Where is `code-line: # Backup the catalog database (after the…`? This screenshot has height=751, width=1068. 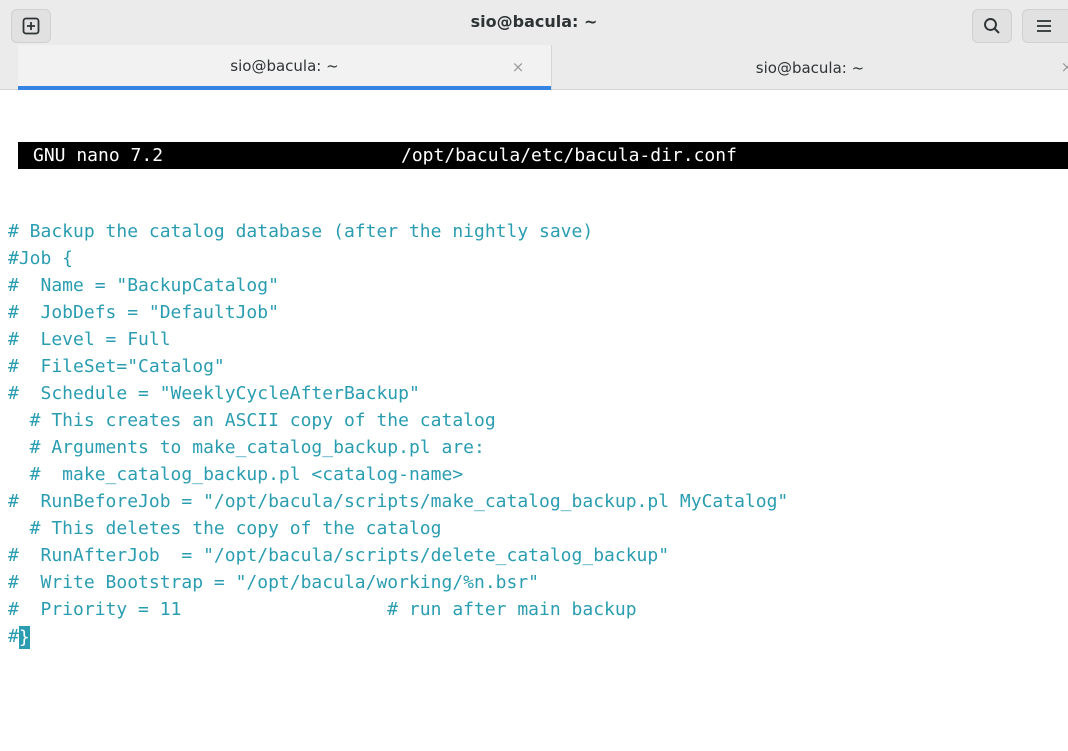 code-line: # Backup the catalog database (after the… is located at coordinates (301, 231).